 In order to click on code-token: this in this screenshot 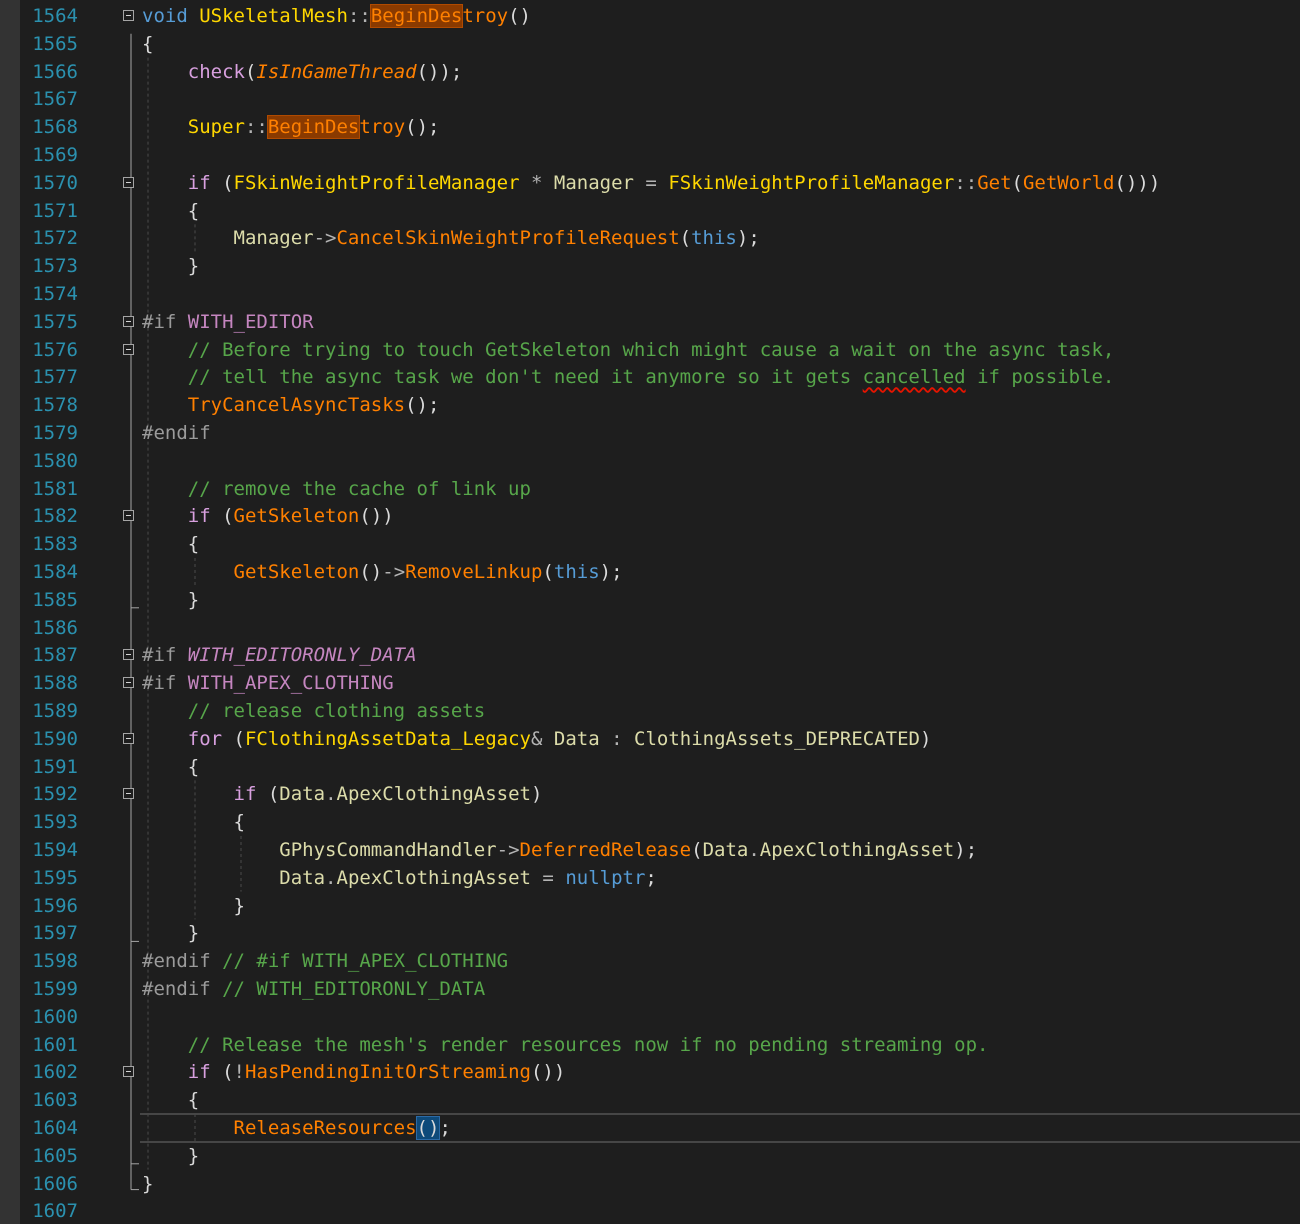, I will do `click(576, 572)`.